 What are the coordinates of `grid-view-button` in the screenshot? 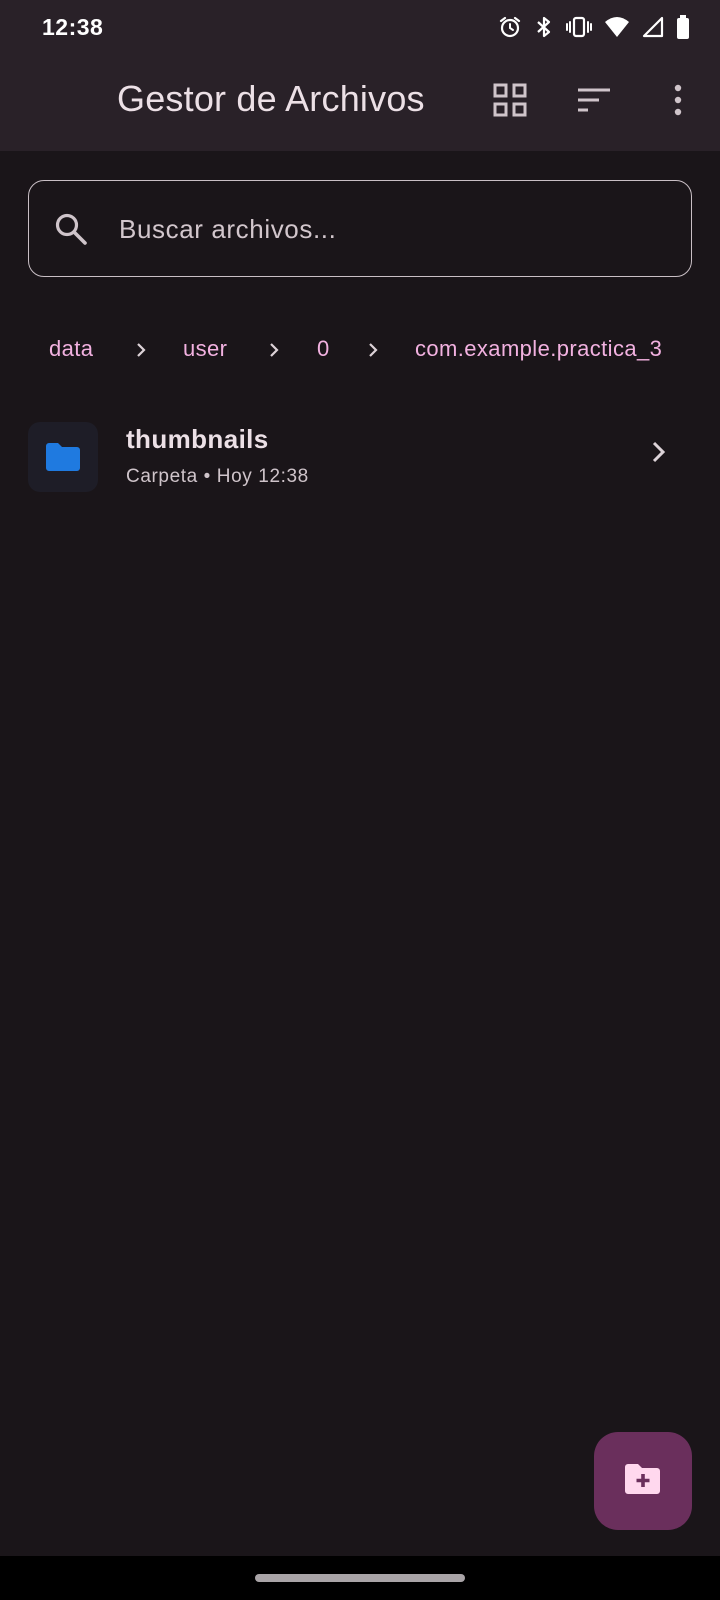 It's located at (510, 102).